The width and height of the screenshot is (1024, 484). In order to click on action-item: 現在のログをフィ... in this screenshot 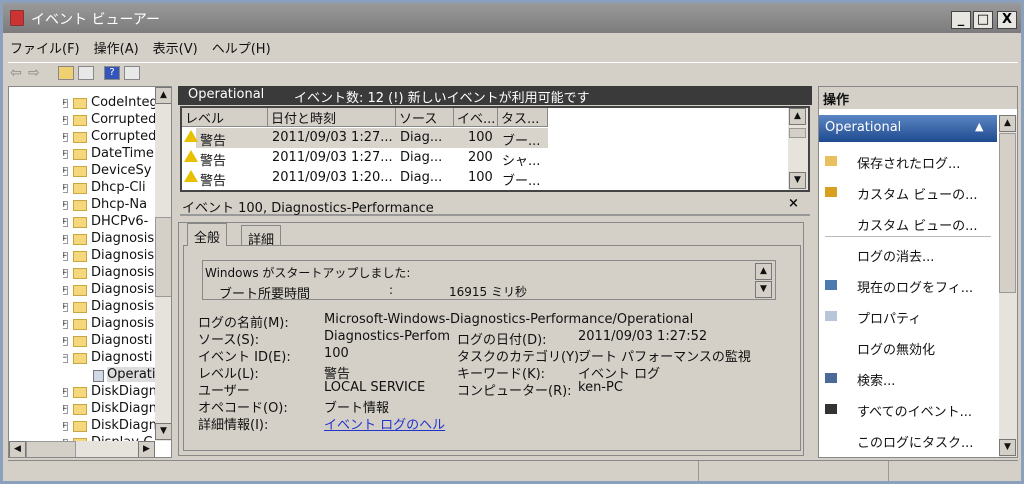, I will do `click(915, 286)`.